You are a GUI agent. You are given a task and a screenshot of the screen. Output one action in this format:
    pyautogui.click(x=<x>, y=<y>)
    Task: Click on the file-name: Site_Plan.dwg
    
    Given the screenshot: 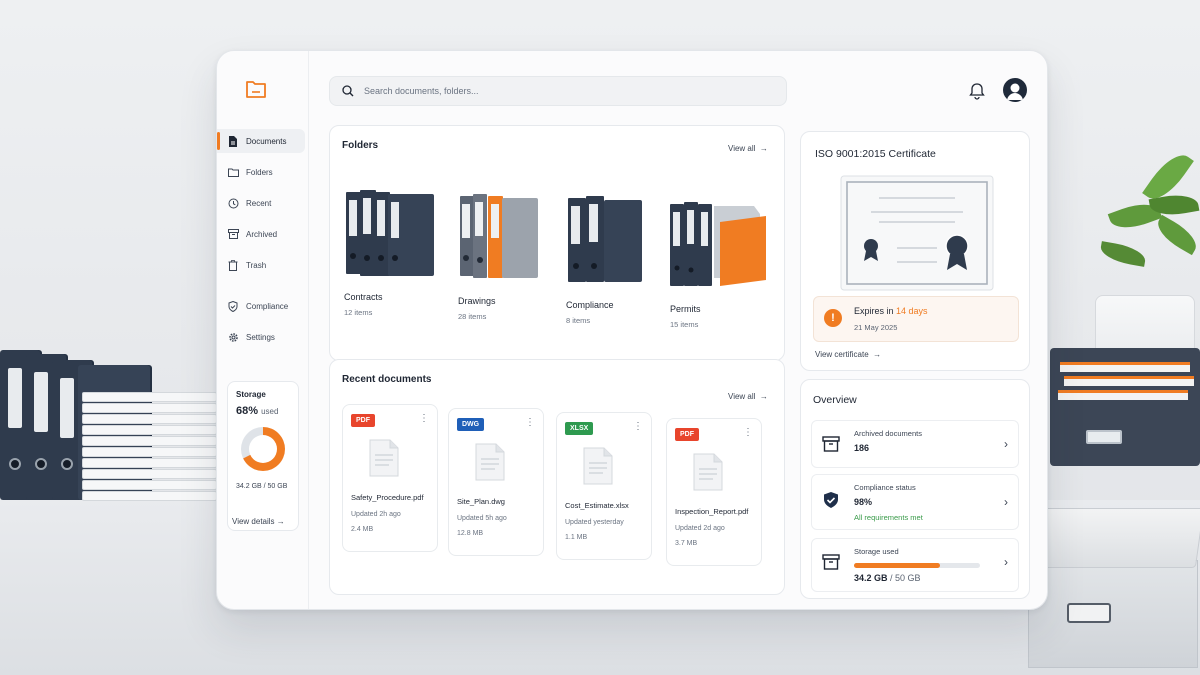 What is the action you would take?
    pyautogui.click(x=481, y=501)
    